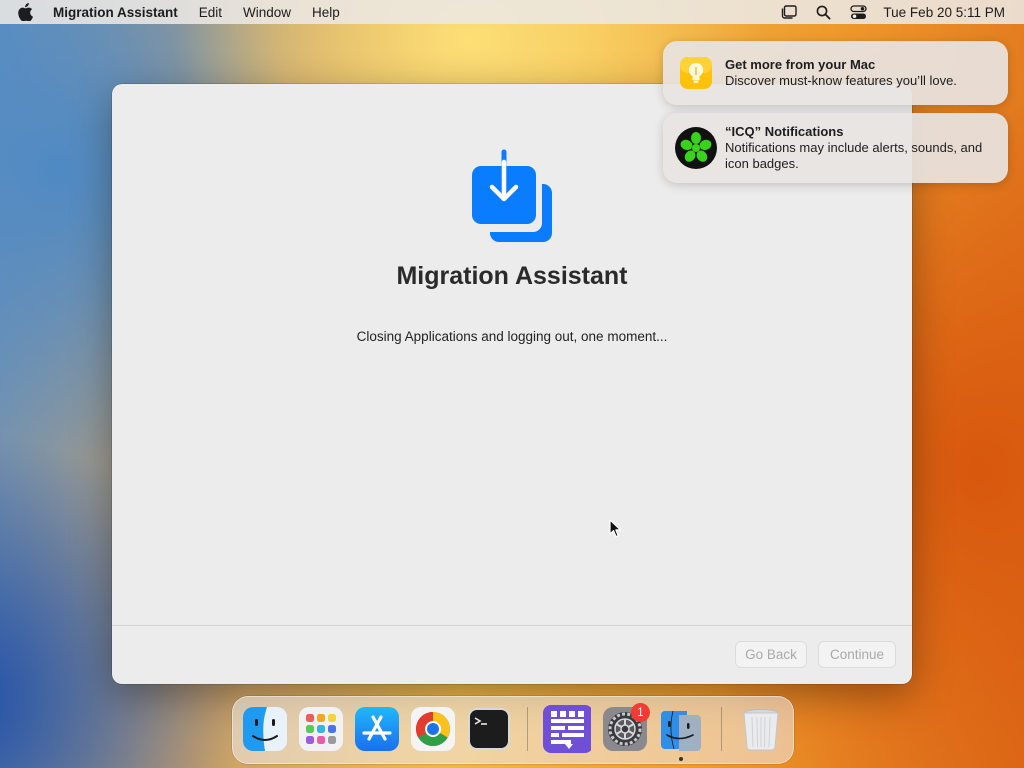 This screenshot has width=1024, height=768. I want to click on dock: 1, so click(513, 730).